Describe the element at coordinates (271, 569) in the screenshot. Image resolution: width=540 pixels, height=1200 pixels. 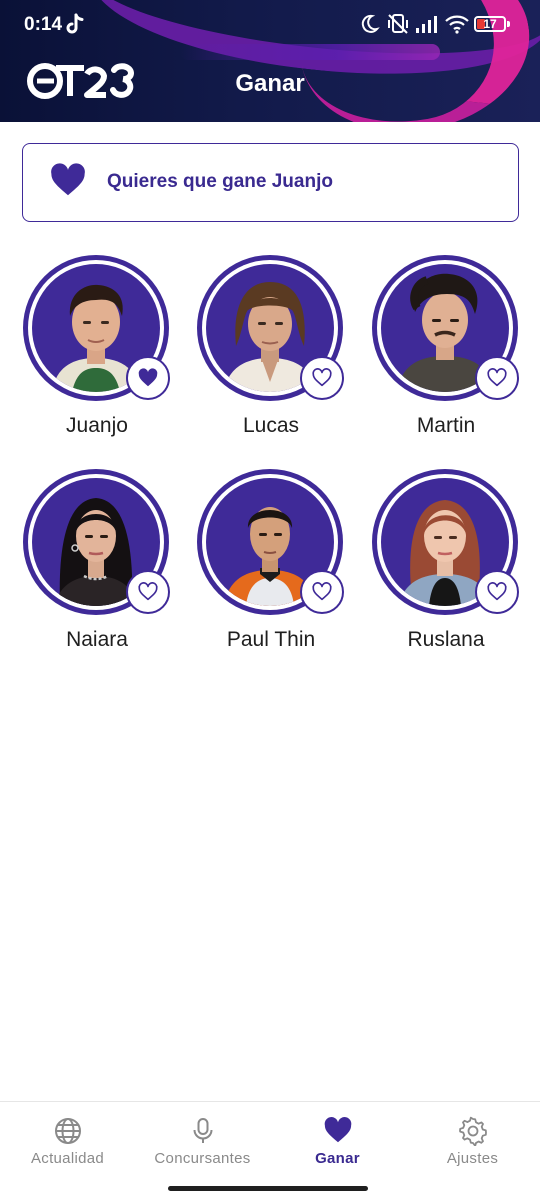
I see `contestant-card-paul-thin: Paul Thin` at that location.